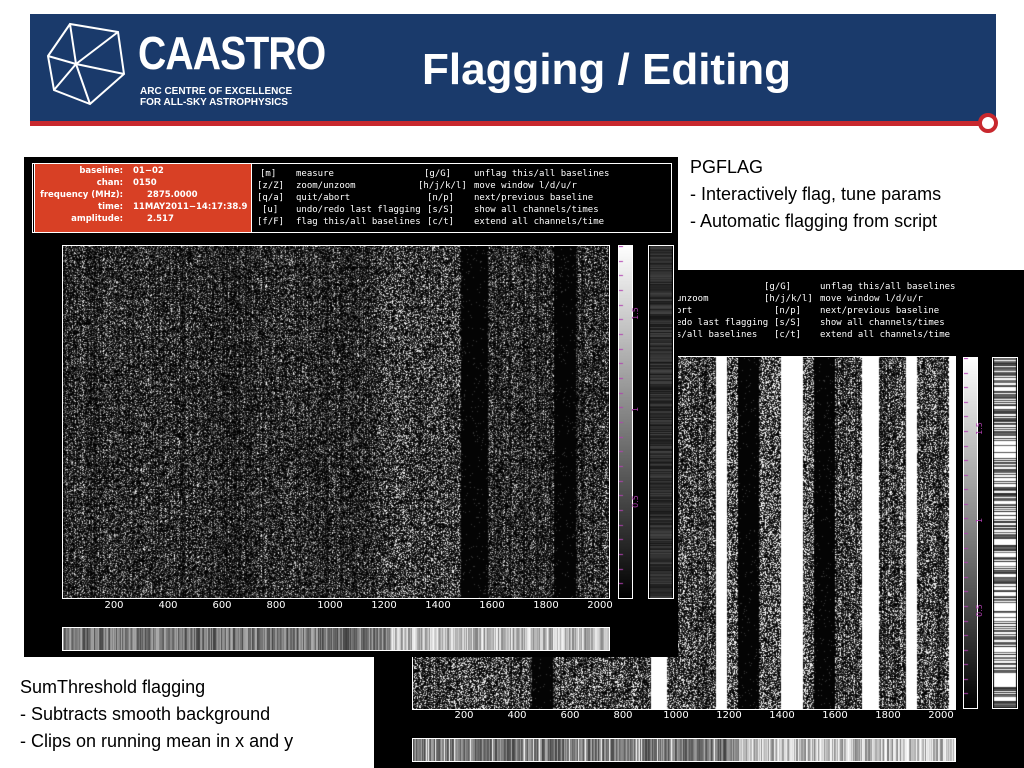 Image resolution: width=1024 pixels, height=768 pixels. Describe the element at coordinates (216, 91) in the screenshot. I see `logo-subtitle-line1: ARC CENTRE OF EXCELLENCE` at that location.